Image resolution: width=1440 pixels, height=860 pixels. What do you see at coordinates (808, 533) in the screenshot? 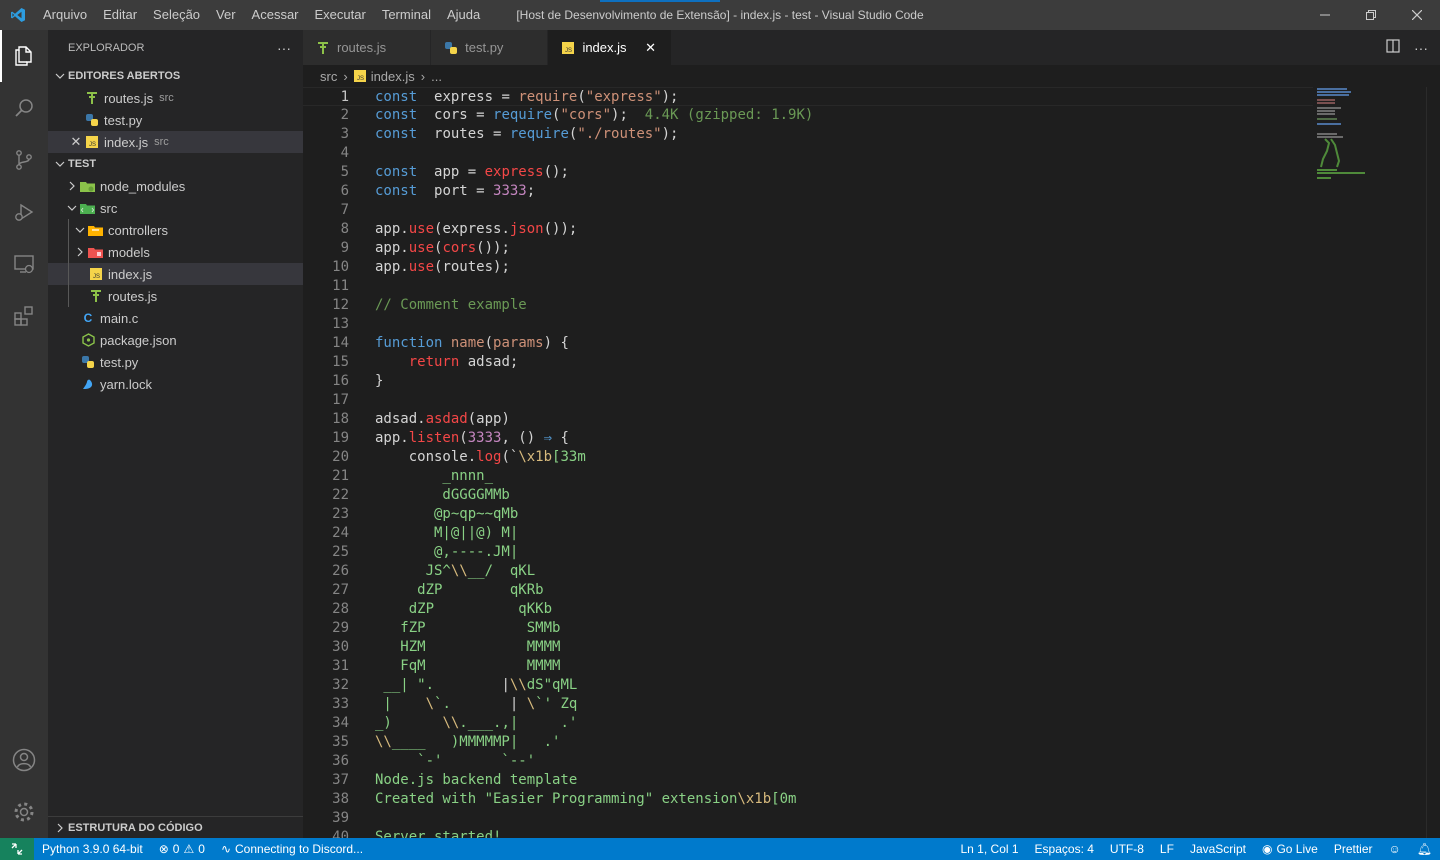
I see `code-line: 24 M|@||@) M|` at bounding box center [808, 533].